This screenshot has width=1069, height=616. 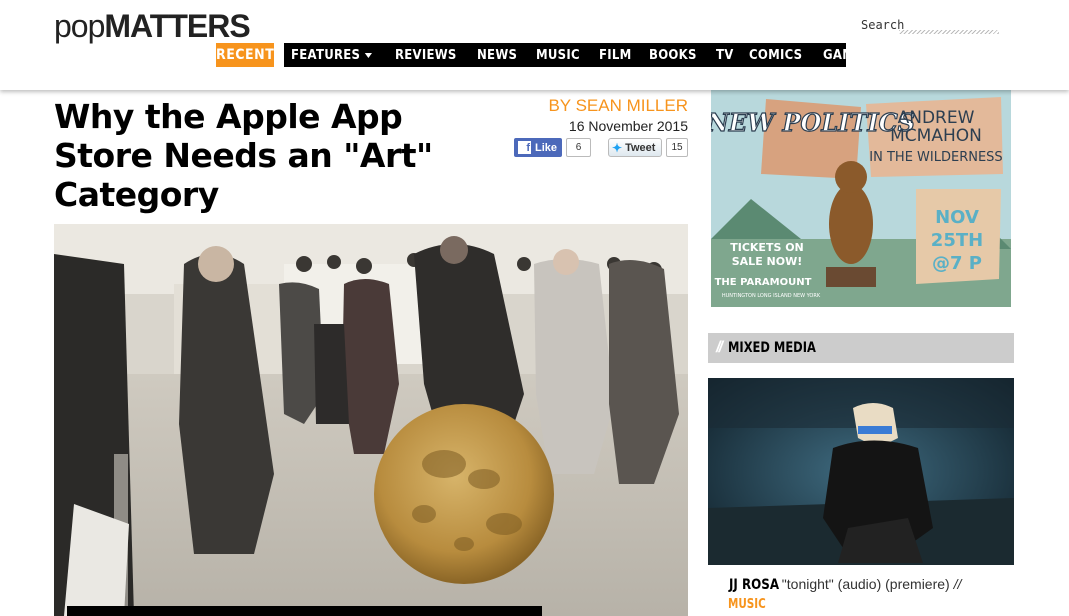 What do you see at coordinates (524, 147) in the screenshot?
I see `facebook-icon: f` at bounding box center [524, 147].